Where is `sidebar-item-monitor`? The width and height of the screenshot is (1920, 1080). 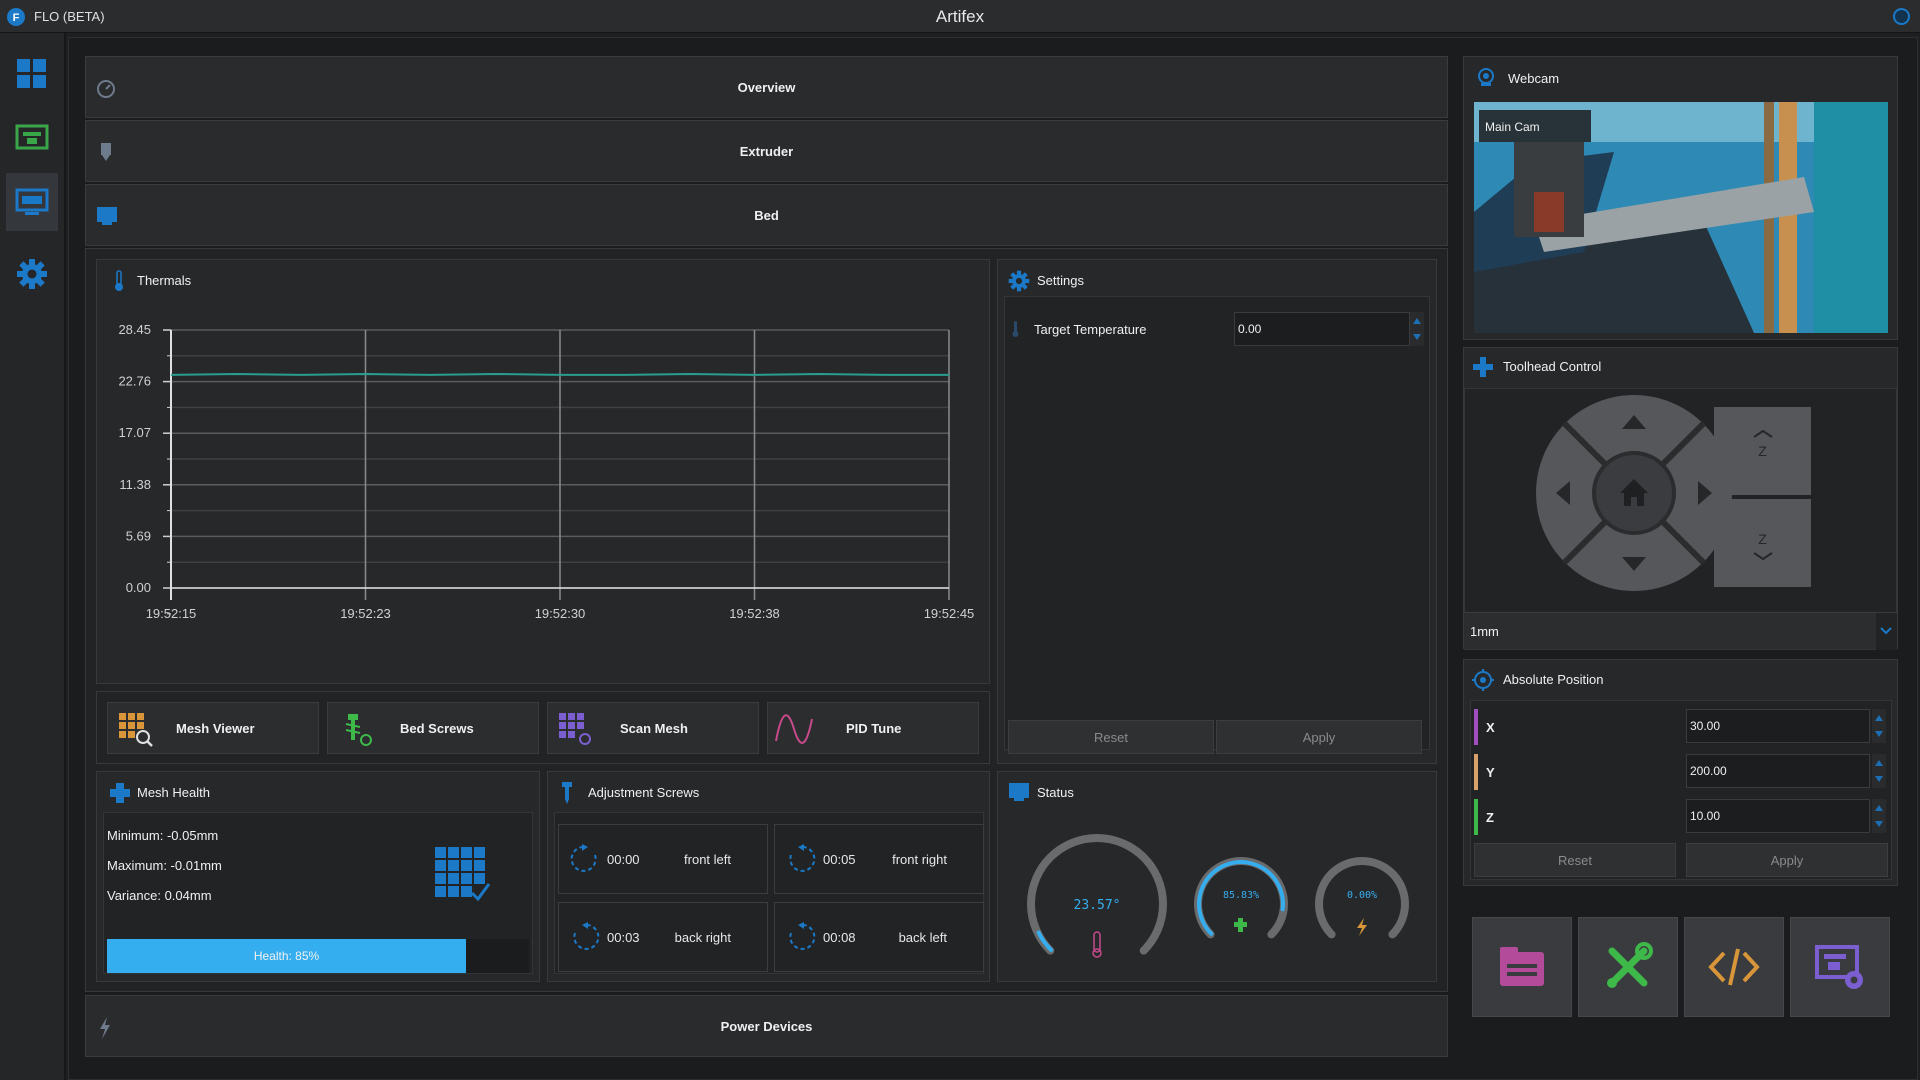
sidebar-item-monitor is located at coordinates (32, 202).